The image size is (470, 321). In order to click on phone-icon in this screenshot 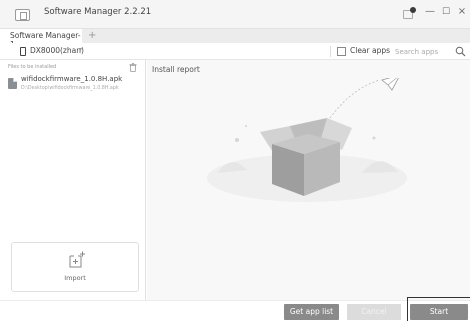, I will do `click(23, 51)`.